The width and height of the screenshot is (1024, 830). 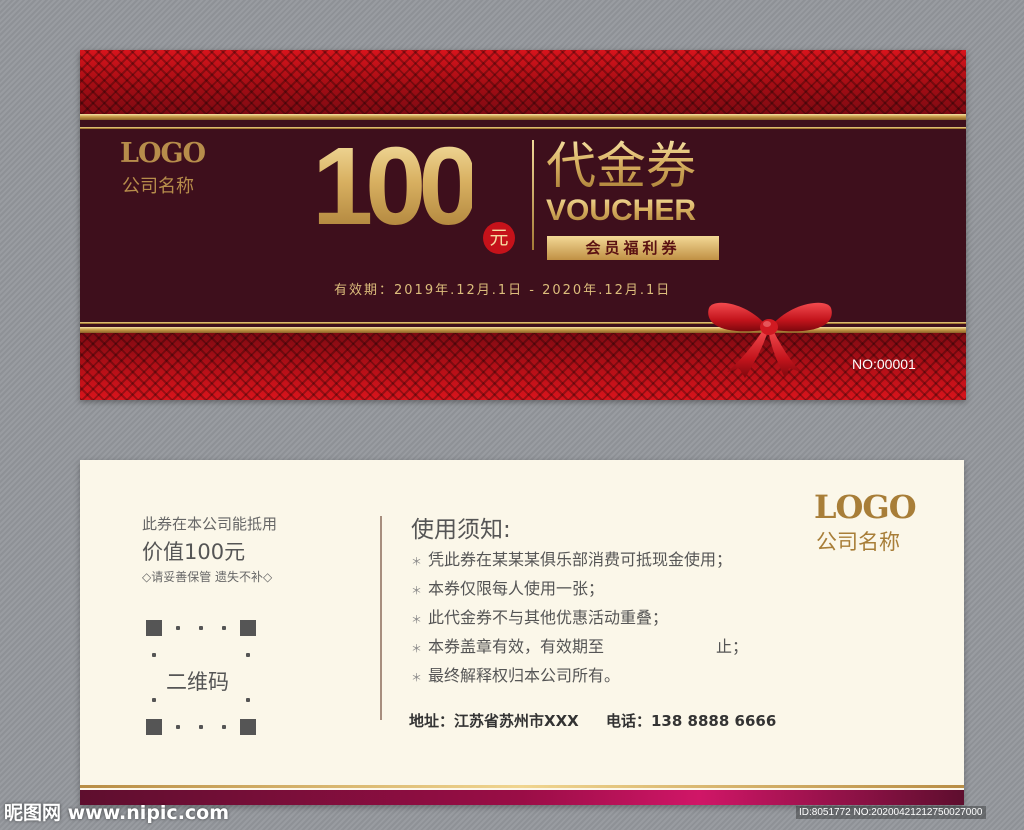 I want to click on back-company-name: 公司名称, so click(x=858, y=542).